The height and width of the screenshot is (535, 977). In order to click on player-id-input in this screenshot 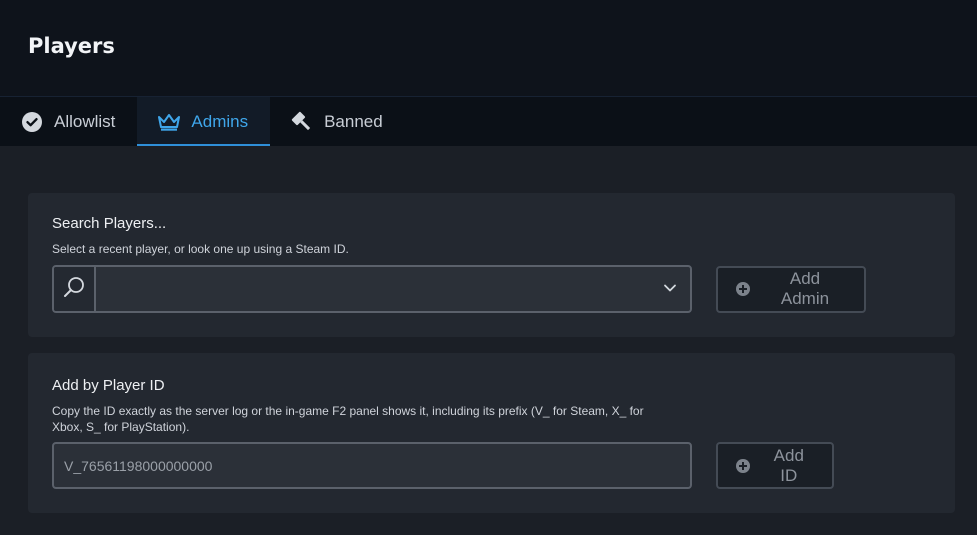, I will do `click(372, 465)`.